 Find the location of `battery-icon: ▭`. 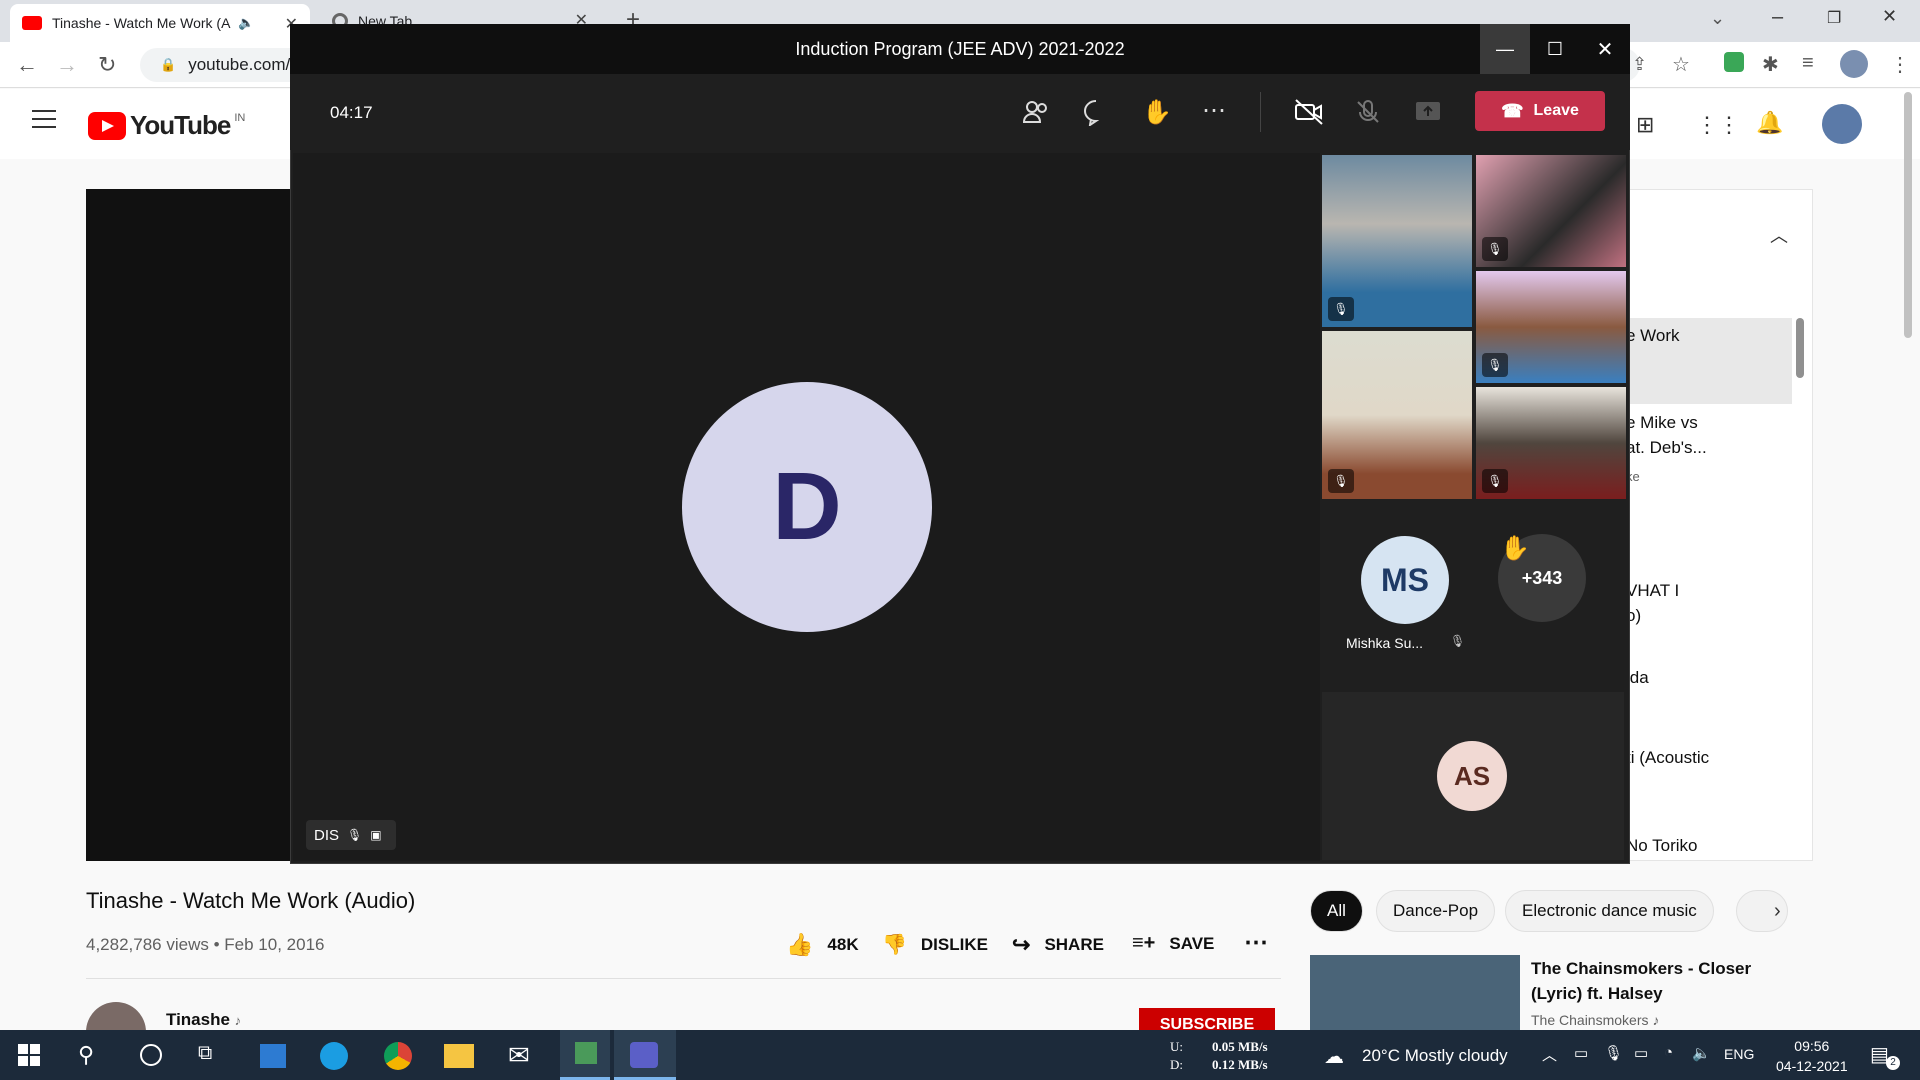

battery-icon: ▭ is located at coordinates (1641, 1053).